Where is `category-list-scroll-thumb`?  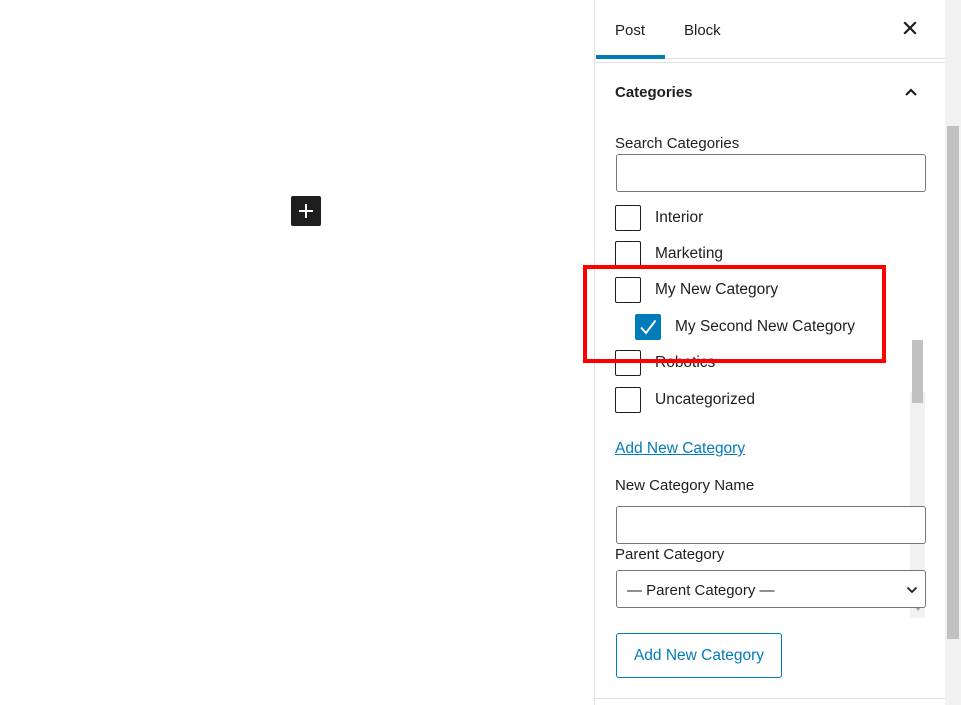 category-list-scroll-thumb is located at coordinates (917, 371).